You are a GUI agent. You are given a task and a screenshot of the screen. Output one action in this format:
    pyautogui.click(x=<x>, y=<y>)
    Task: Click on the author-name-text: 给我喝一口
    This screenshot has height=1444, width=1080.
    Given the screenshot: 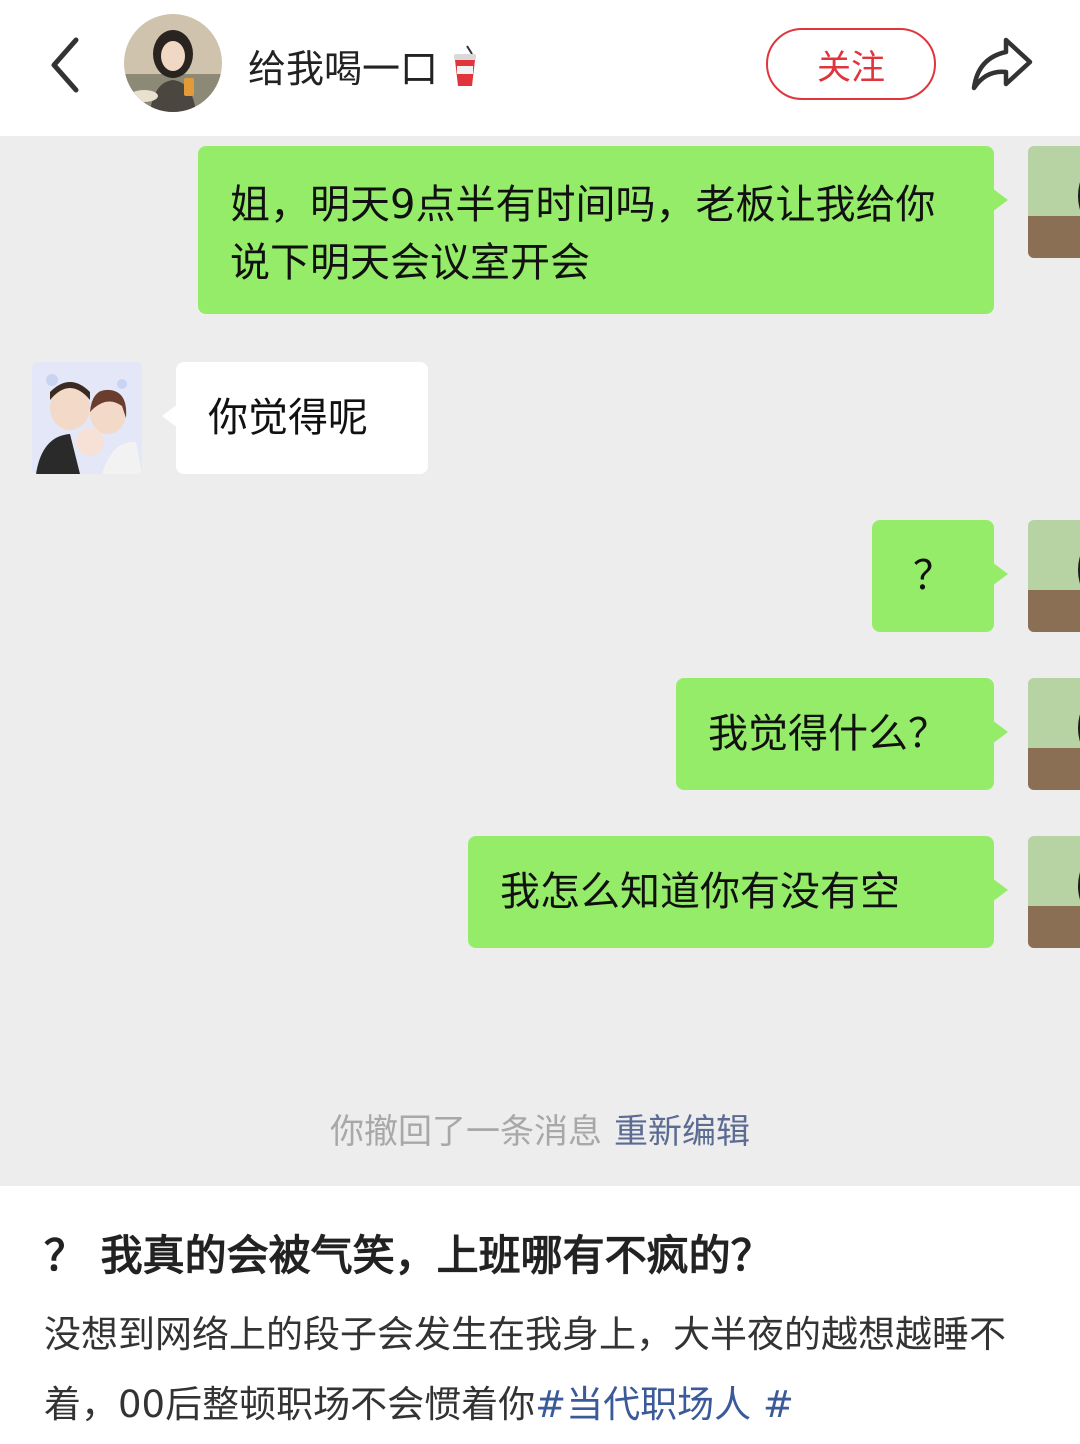 What is the action you would take?
    pyautogui.click(x=343, y=69)
    